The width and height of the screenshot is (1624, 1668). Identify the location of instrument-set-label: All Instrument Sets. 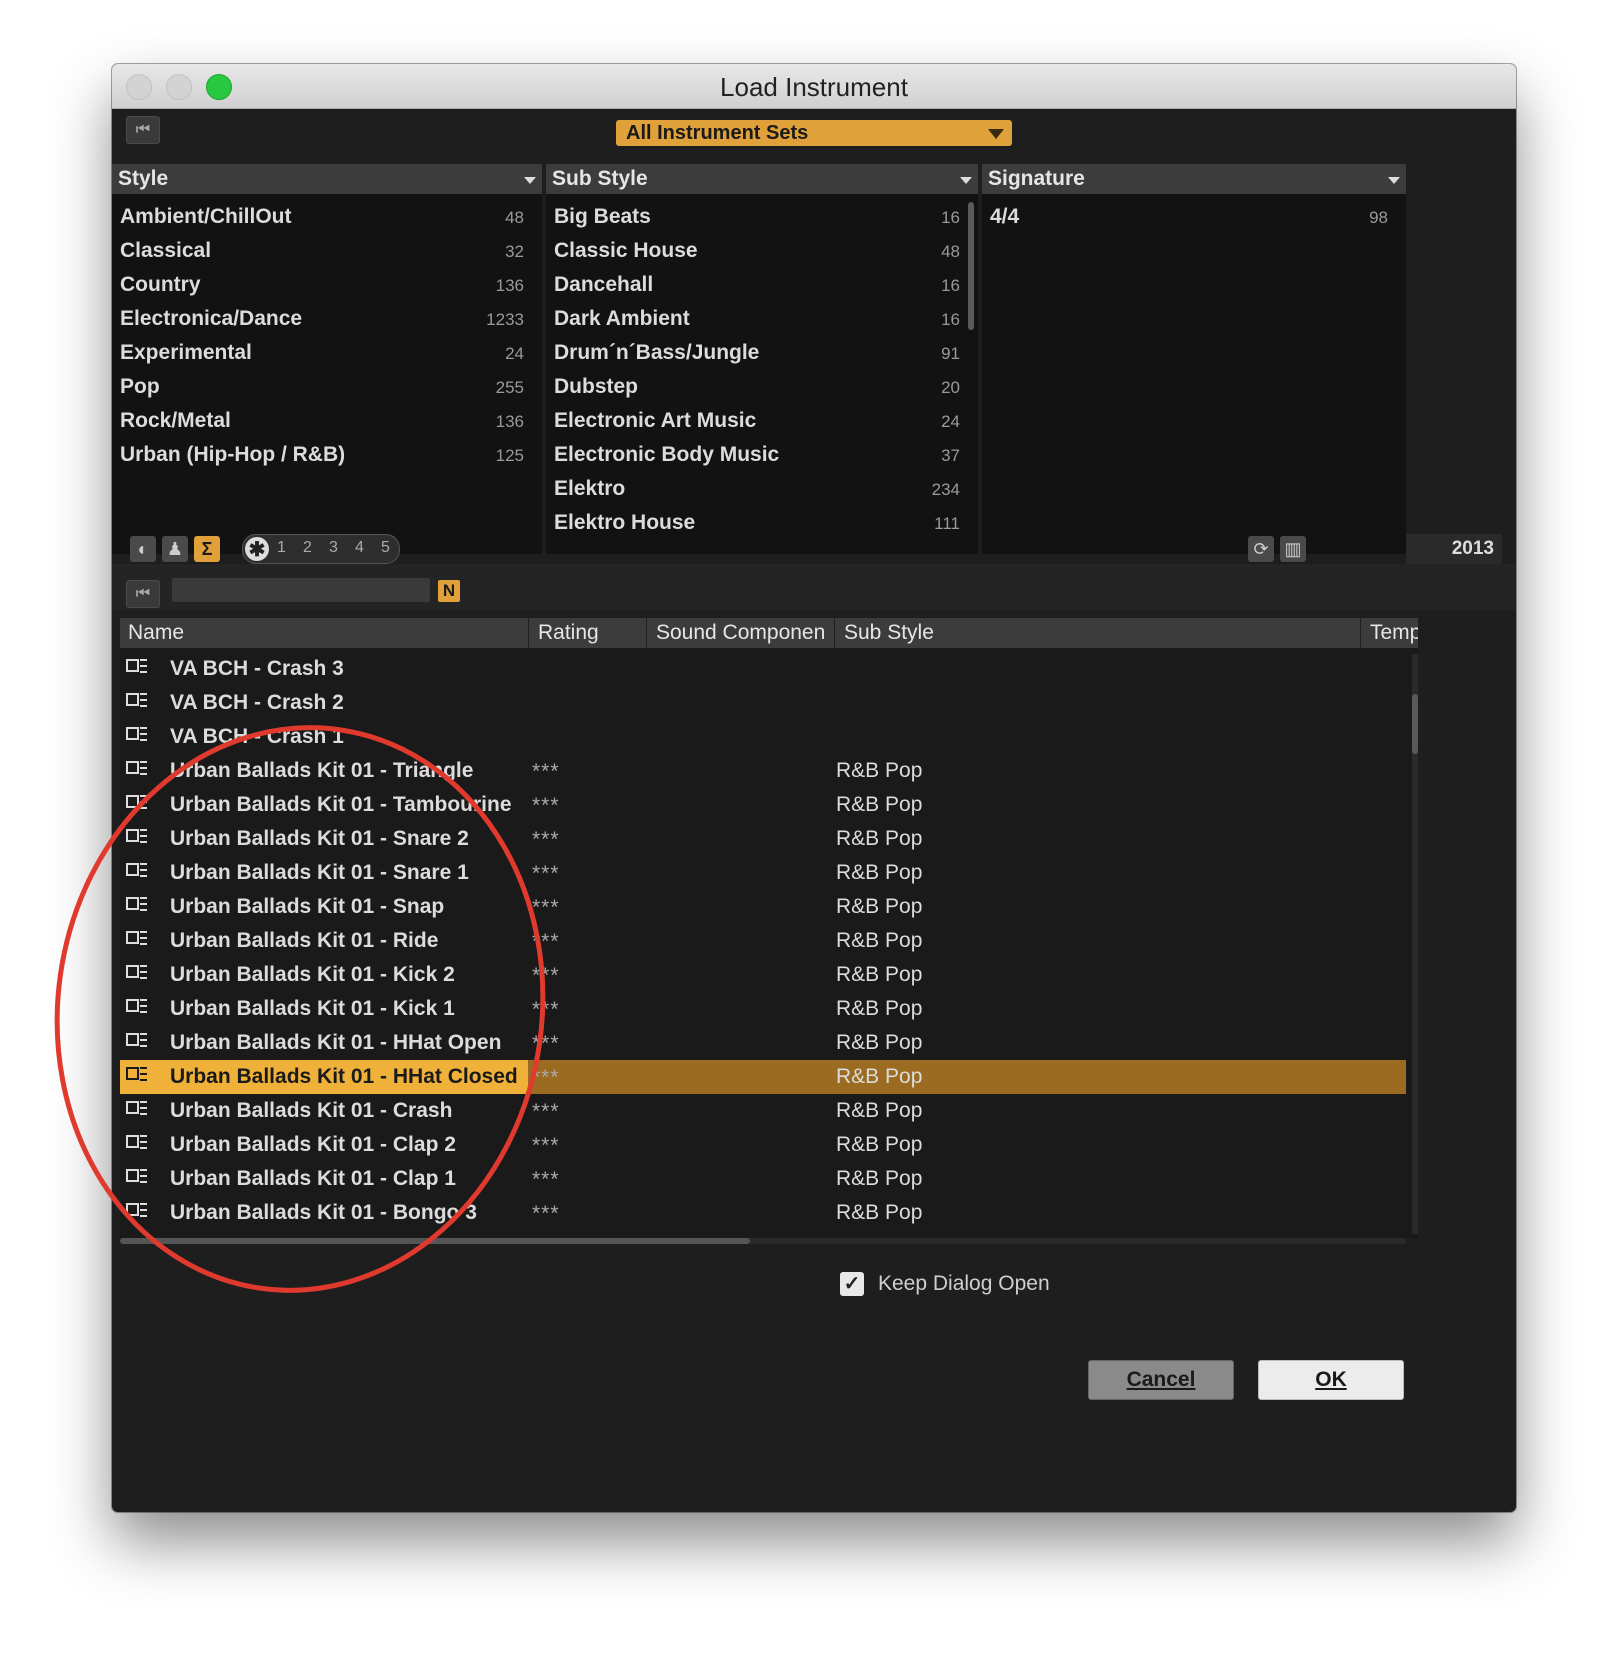
(717, 133).